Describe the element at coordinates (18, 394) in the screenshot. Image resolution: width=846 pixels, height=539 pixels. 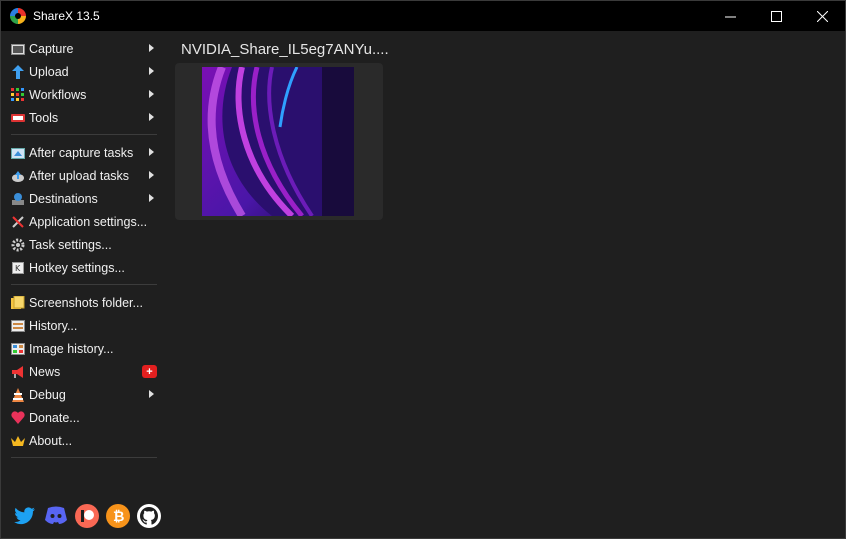
I see `debug-icon` at that location.